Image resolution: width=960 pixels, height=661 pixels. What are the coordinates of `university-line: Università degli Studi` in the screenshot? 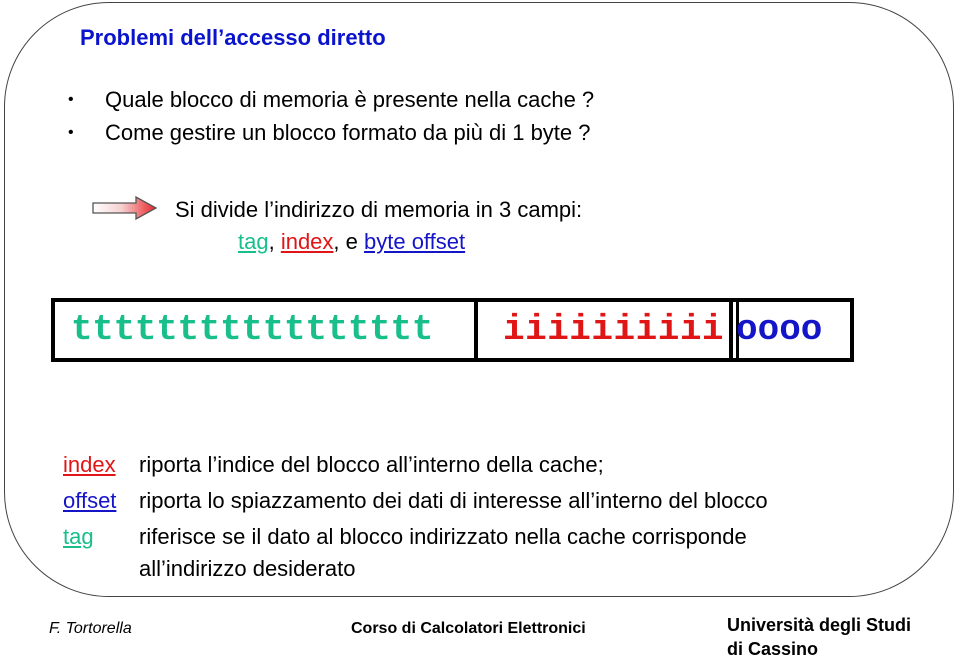 It's located at (819, 625).